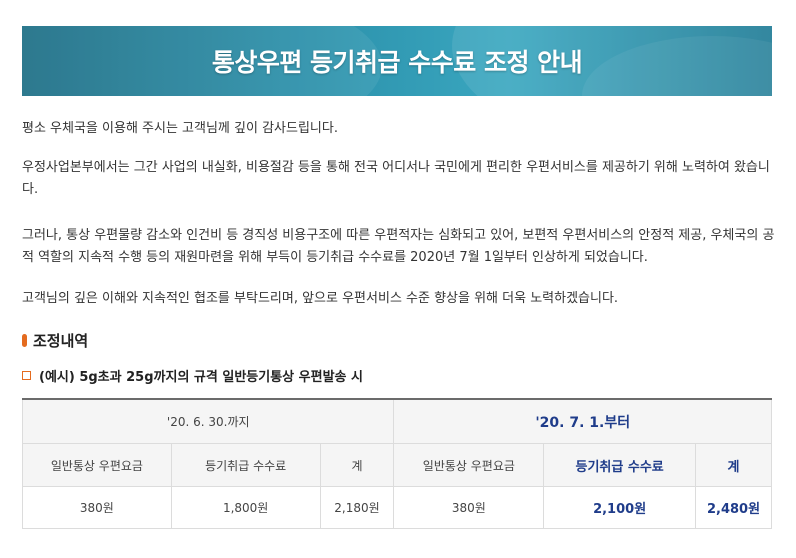  I want to click on old-total-header: 계, so click(357, 465).